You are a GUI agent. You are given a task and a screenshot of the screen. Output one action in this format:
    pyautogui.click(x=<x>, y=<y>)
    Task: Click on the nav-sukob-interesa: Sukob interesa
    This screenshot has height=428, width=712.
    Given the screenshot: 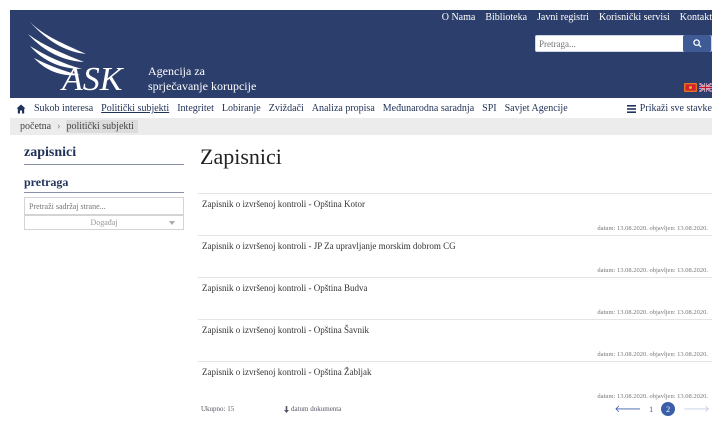 What is the action you would take?
    pyautogui.click(x=63, y=108)
    